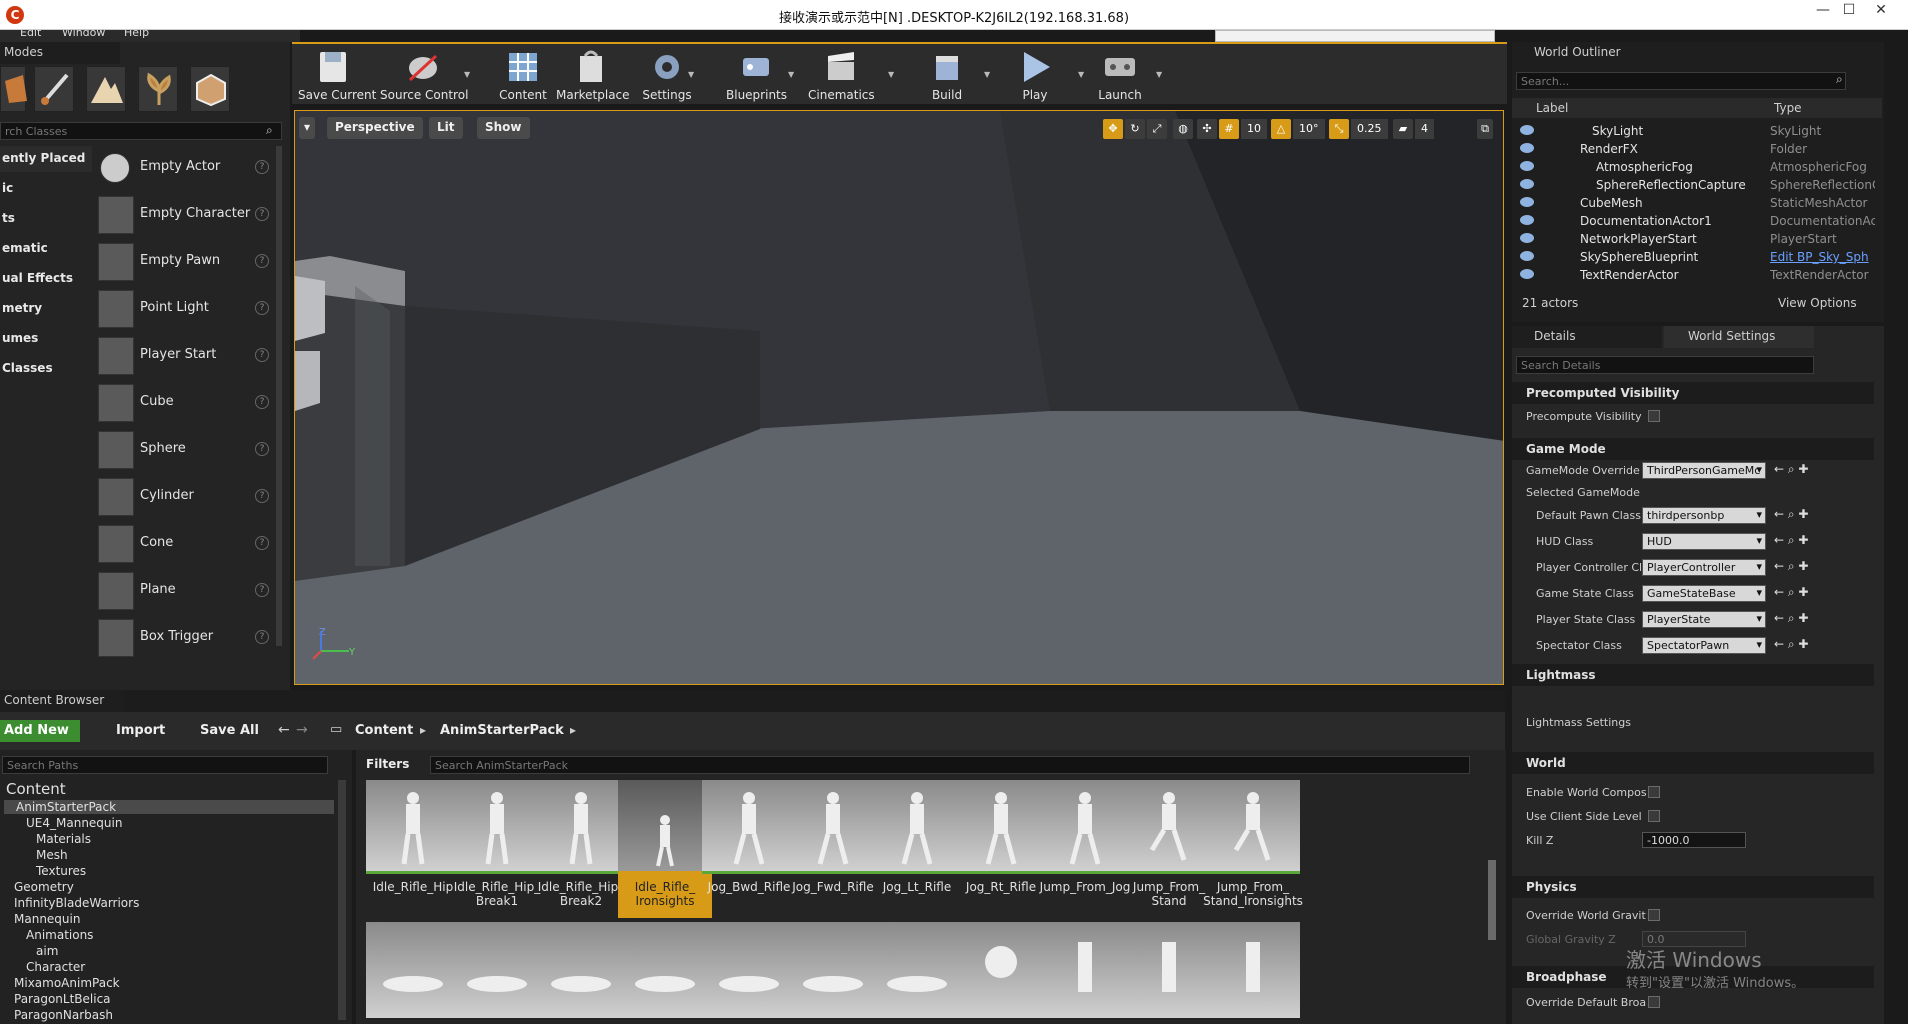  I want to click on import-button: Import, so click(131, 730).